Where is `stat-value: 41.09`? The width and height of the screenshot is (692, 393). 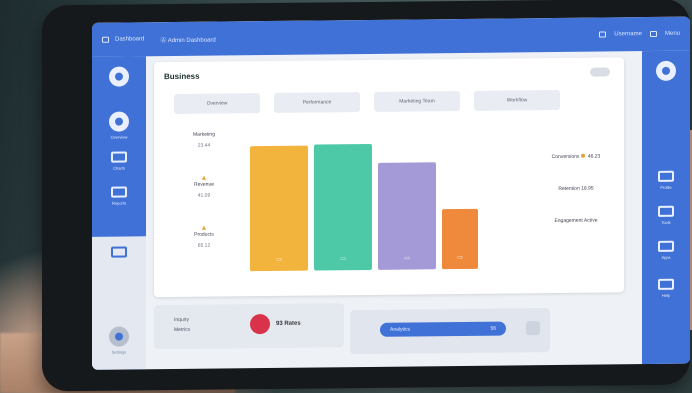
stat-value: 41.09 is located at coordinates (204, 195).